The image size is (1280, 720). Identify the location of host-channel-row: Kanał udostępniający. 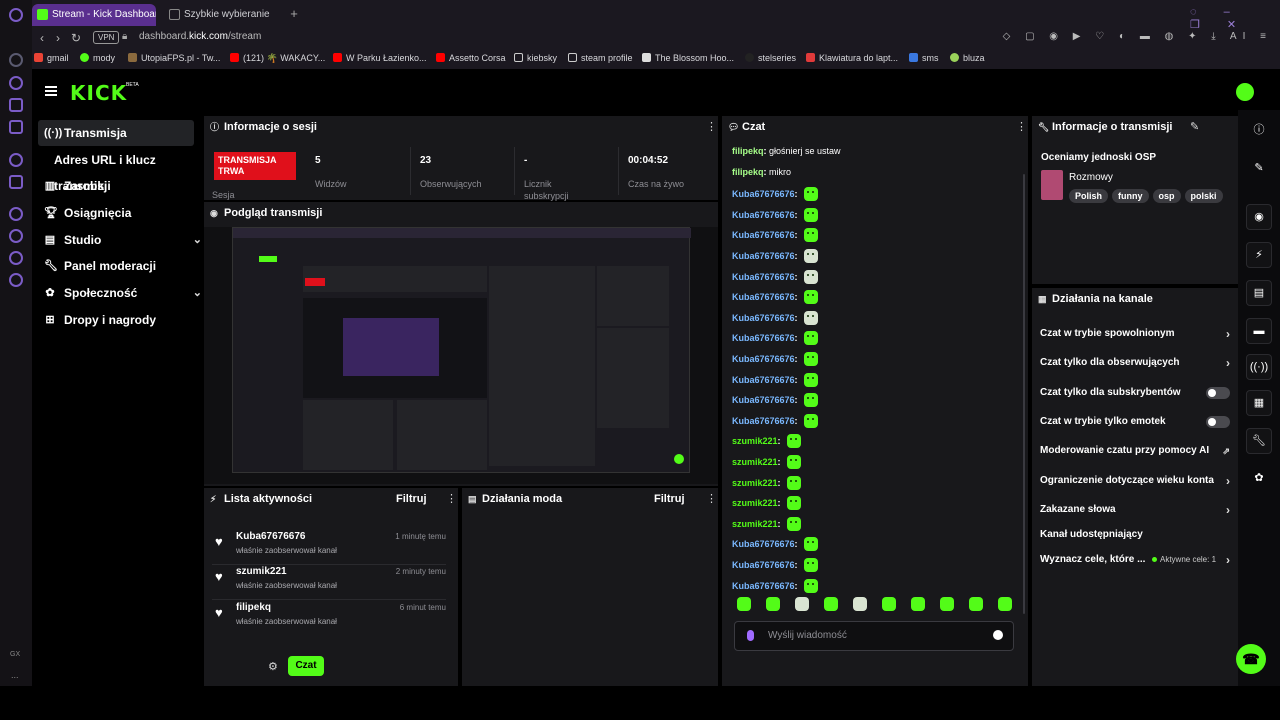
(1135, 535).